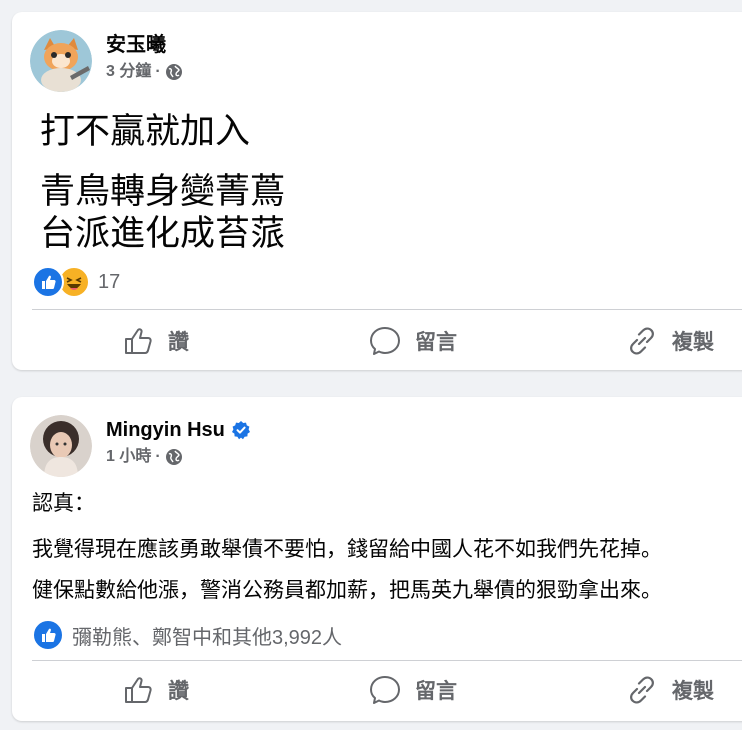 The width and height of the screenshot is (742, 730). I want to click on author-name: 安玉曦, so click(144, 45).